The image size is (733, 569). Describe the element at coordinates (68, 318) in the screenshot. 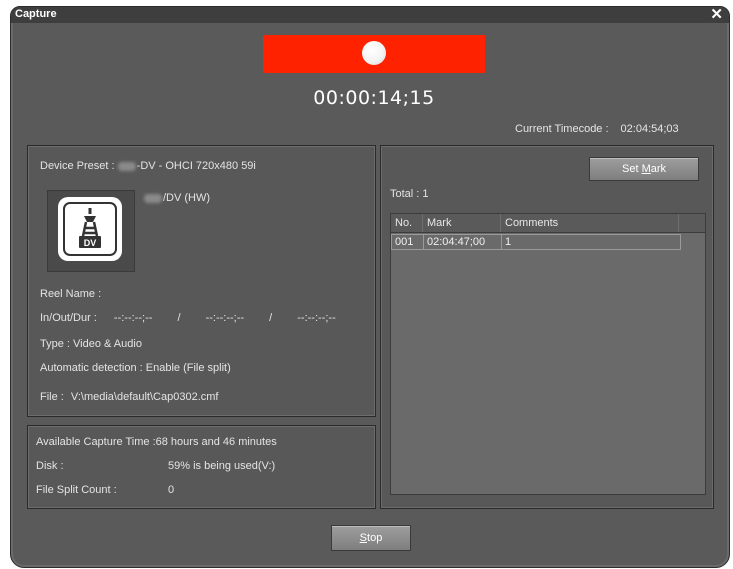

I see `in-out-dur-label: In/Out/Dur :` at that location.